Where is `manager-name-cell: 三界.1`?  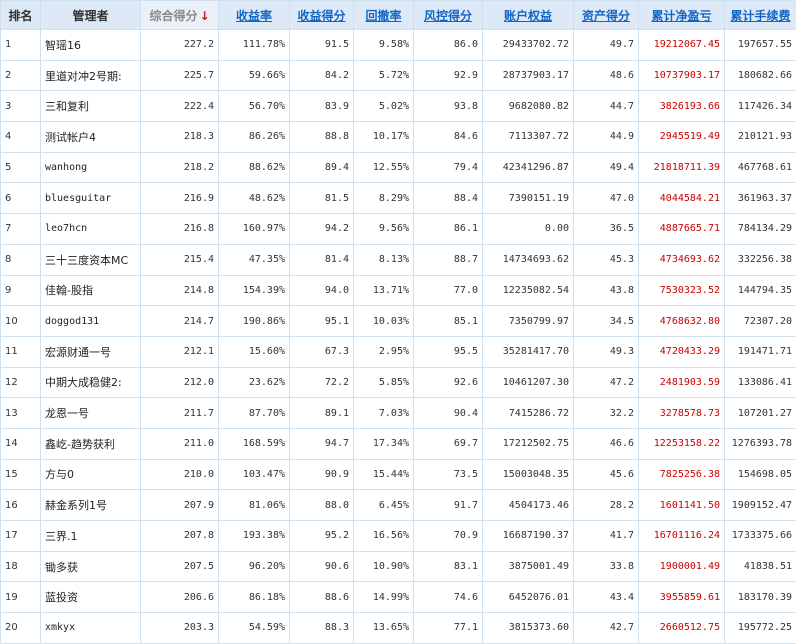
manager-name-cell: 三界.1 is located at coordinates (91, 536).